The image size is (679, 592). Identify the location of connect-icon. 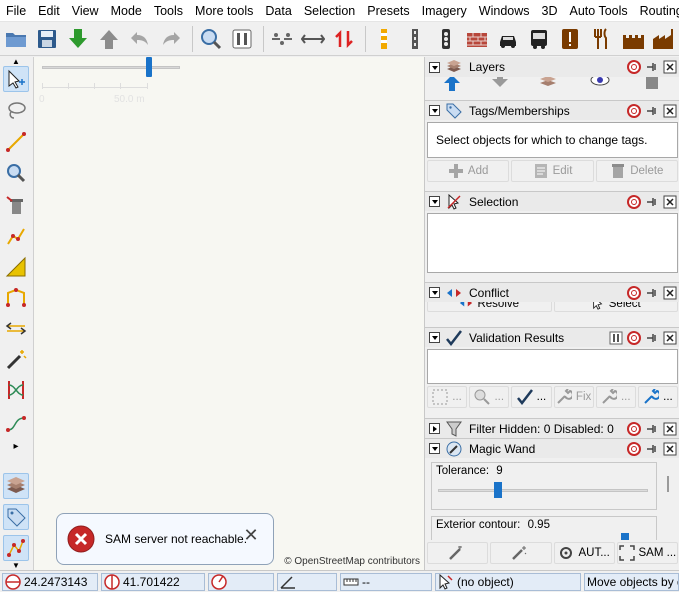
(16, 421).